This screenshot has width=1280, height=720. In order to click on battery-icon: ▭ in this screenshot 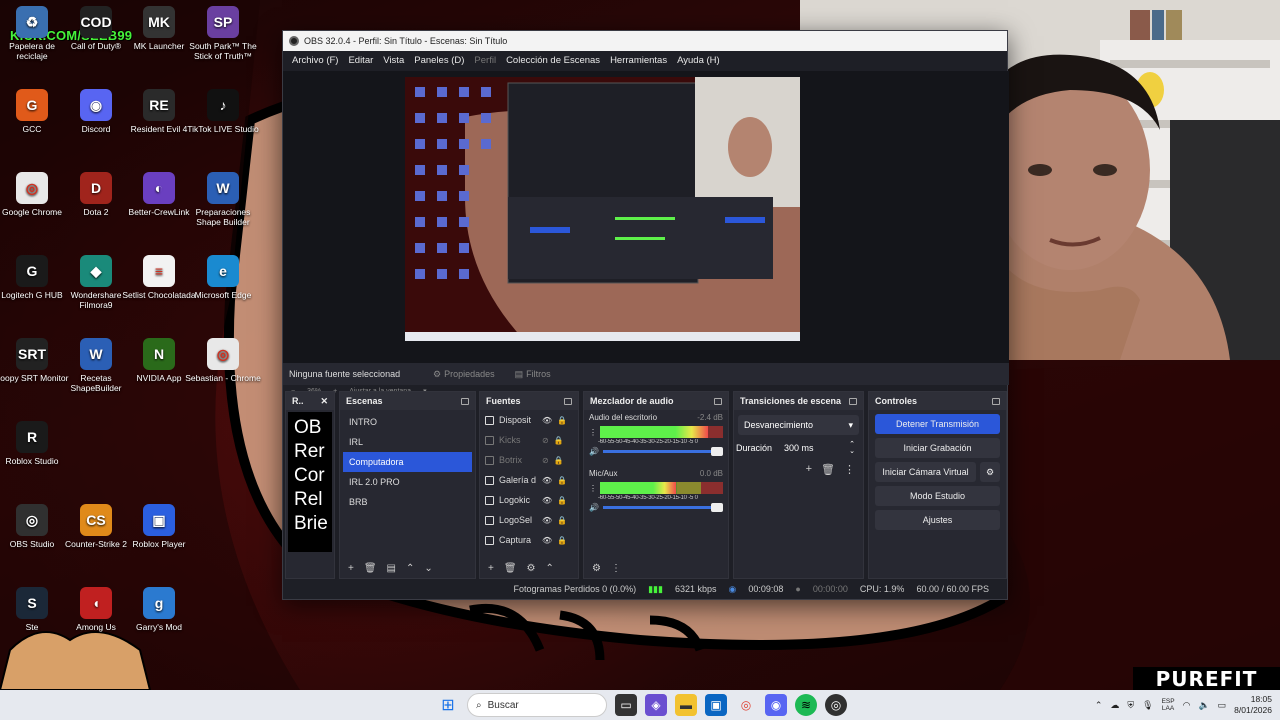, I will do `click(1222, 705)`.